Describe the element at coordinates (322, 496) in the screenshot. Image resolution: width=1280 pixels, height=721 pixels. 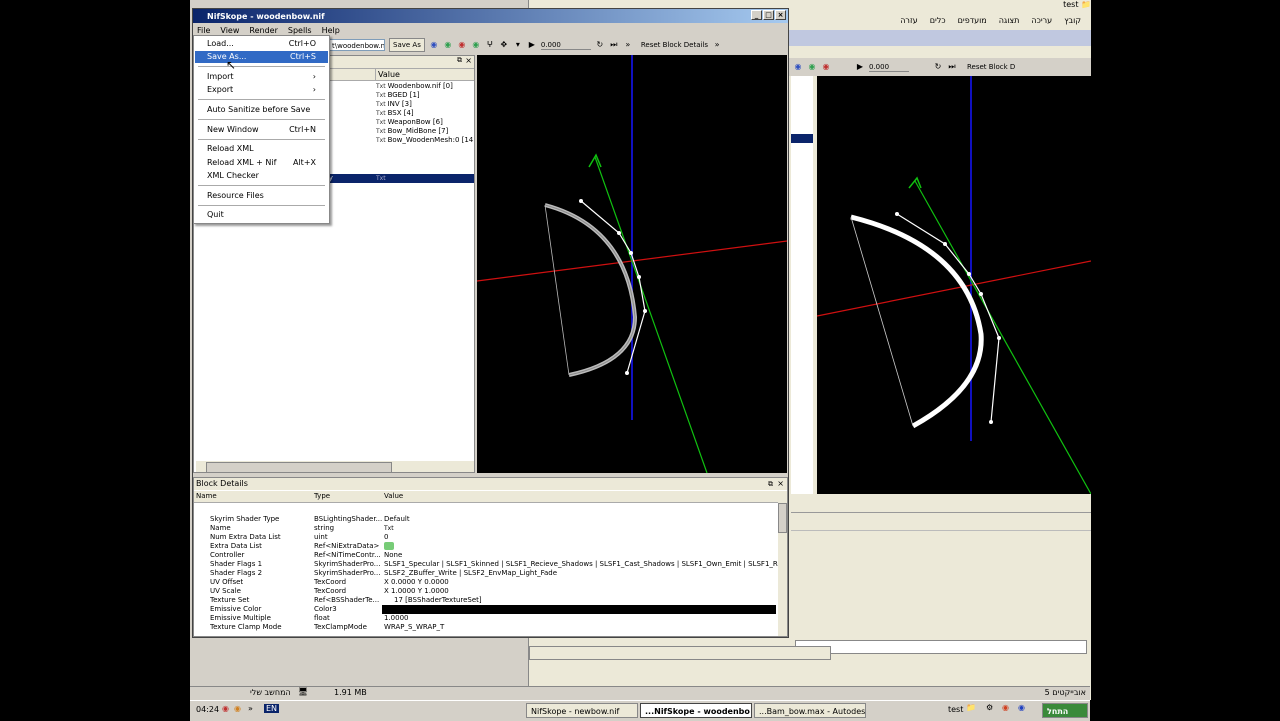
I see `type-column-header: Type` at that location.